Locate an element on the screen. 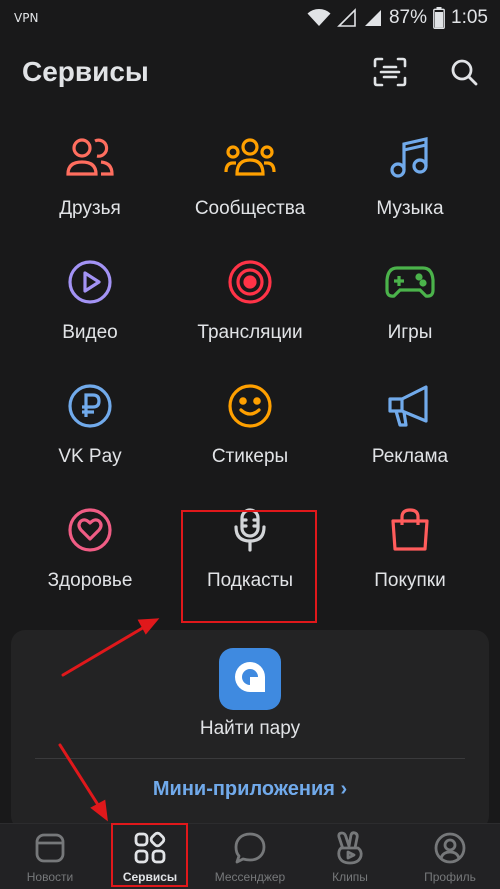  clock: 1:05 is located at coordinates (469, 17).